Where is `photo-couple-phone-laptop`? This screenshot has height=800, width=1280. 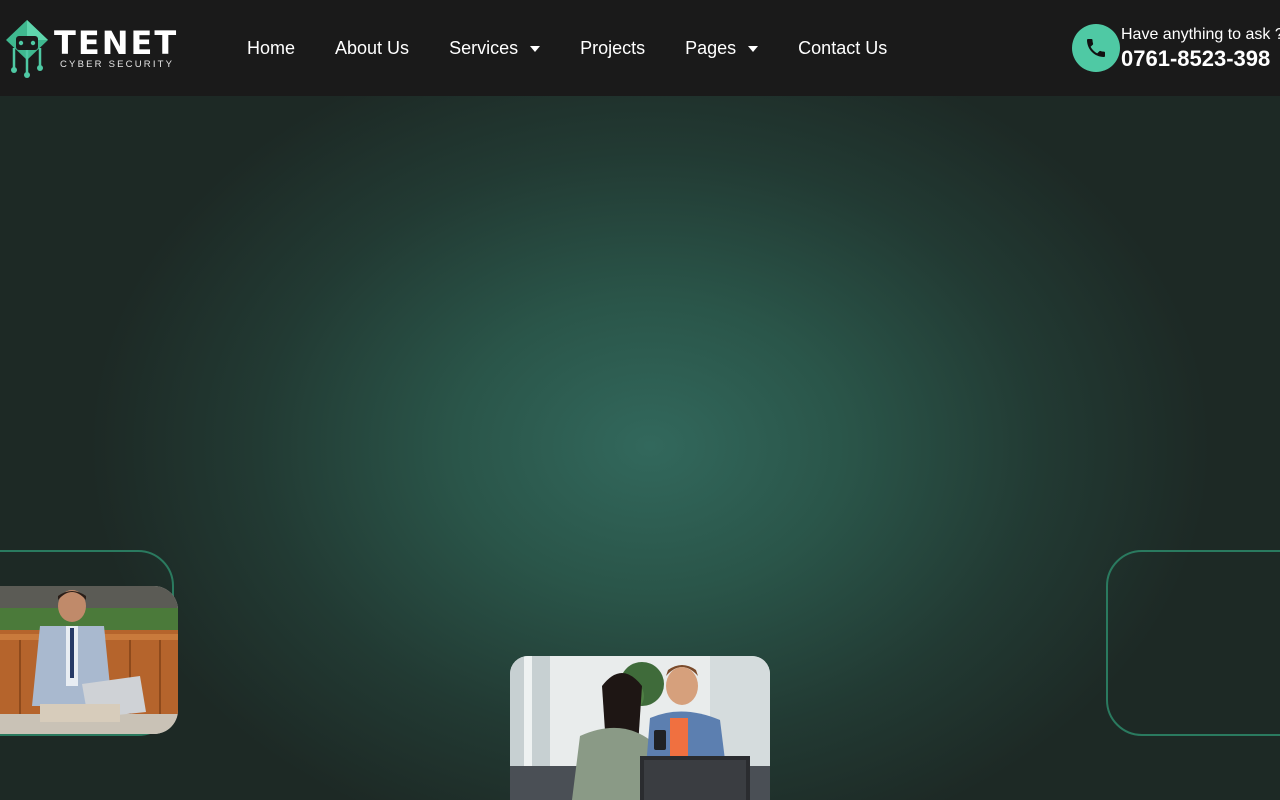
photo-couple-phone-laptop is located at coordinates (640, 728).